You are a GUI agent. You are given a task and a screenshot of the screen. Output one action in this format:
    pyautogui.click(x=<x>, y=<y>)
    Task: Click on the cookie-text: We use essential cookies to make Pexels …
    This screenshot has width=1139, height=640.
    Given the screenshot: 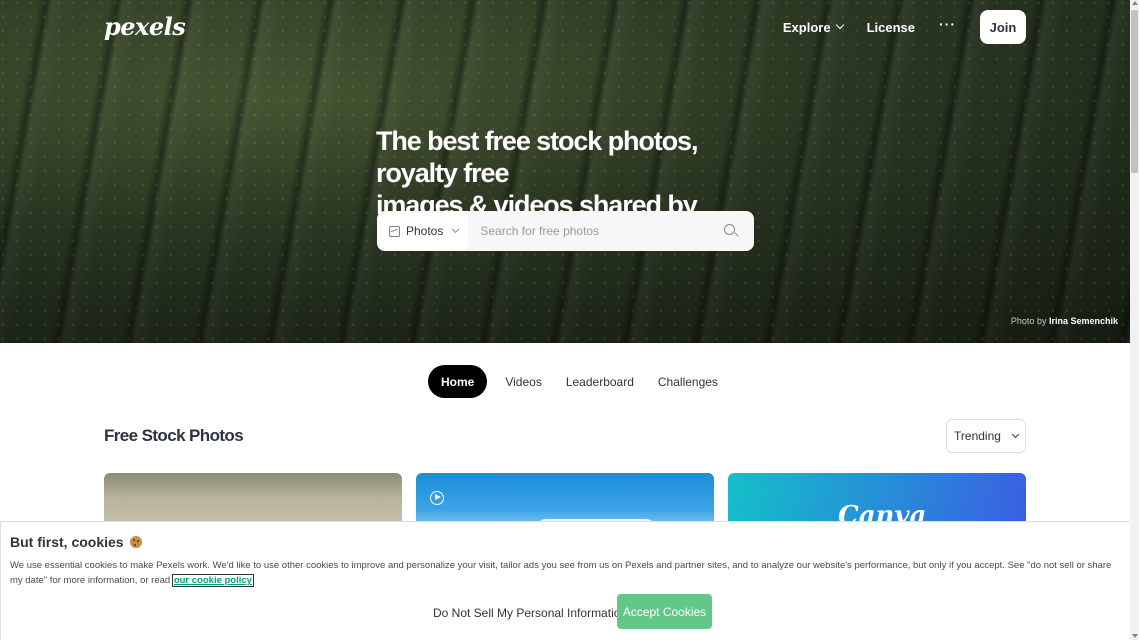 What is the action you would take?
    pyautogui.click(x=565, y=573)
    